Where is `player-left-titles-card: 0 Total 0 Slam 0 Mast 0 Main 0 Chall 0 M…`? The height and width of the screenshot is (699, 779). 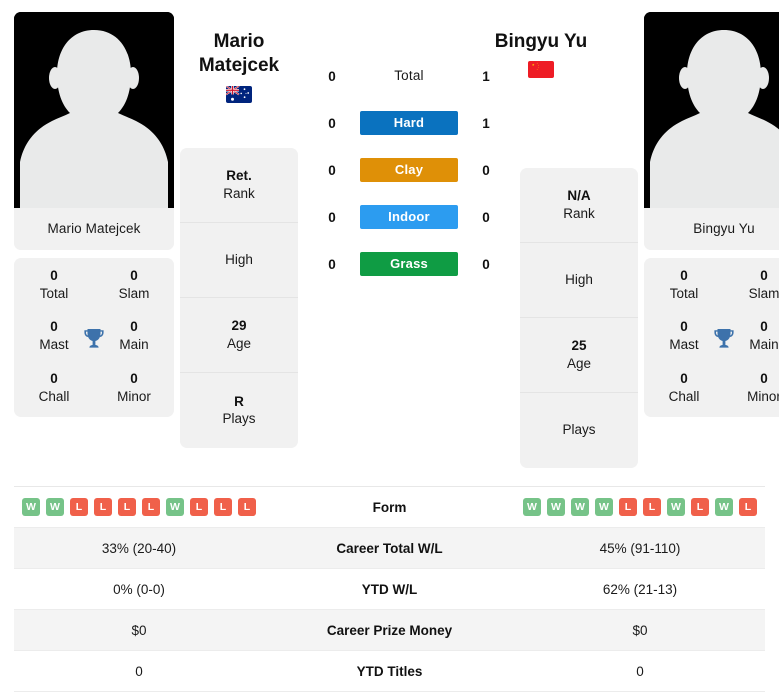
player-left-titles-card: 0 Total 0 Slam 0 Mast 0 Main 0 Chall 0 M… is located at coordinates (94, 338).